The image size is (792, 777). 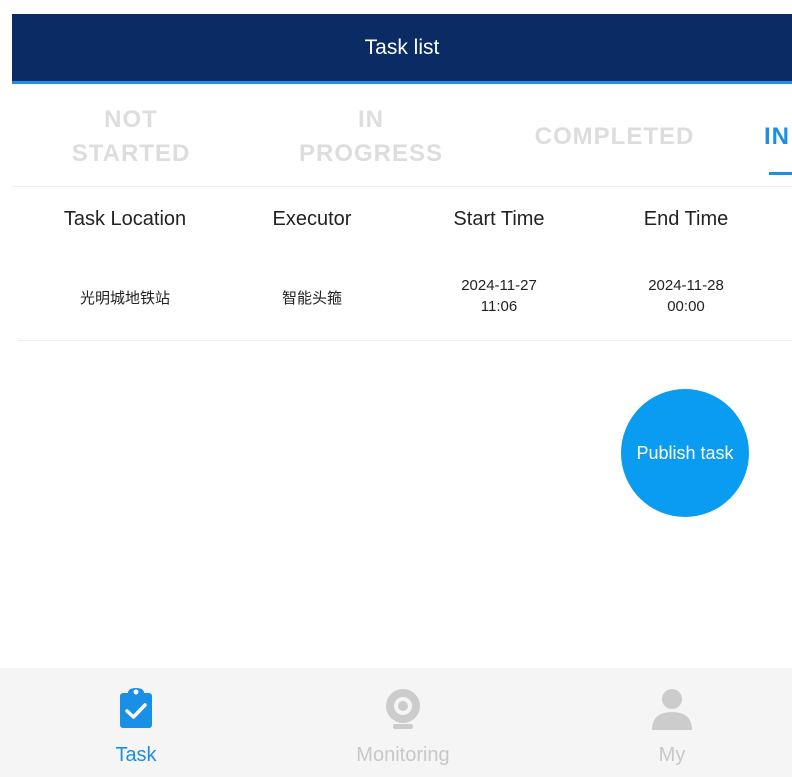 I want to click on column-header-location: Task Location, so click(x=125, y=219).